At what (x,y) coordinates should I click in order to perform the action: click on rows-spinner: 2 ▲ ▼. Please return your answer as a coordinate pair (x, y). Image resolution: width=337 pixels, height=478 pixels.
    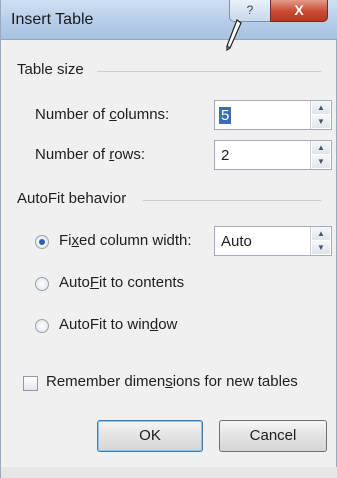
    Looking at the image, I should click on (273, 155).